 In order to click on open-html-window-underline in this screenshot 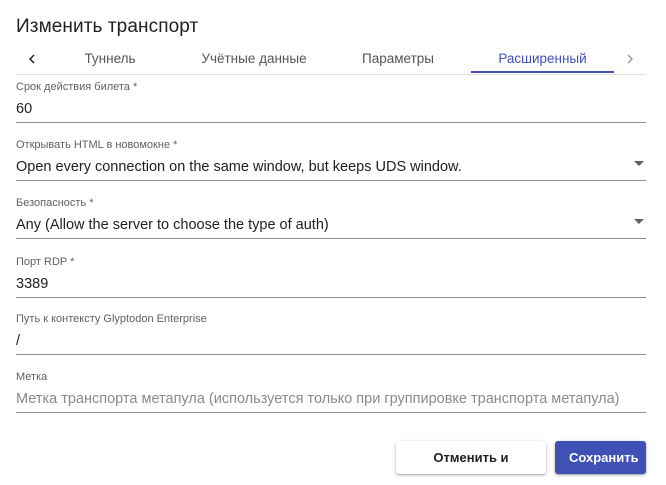, I will do `click(331, 180)`.